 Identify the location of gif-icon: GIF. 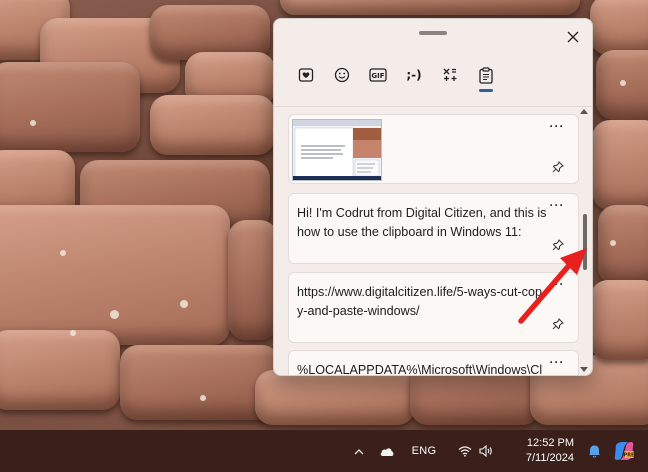
(378, 75).